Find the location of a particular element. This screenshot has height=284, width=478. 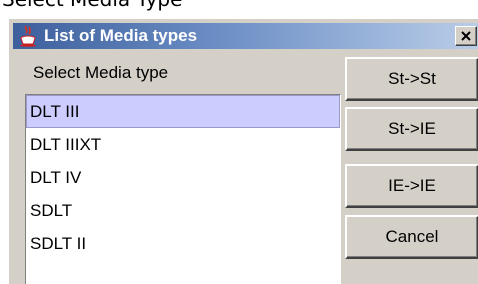

list-item-dlt-iv: DLT IV is located at coordinates (183, 177).